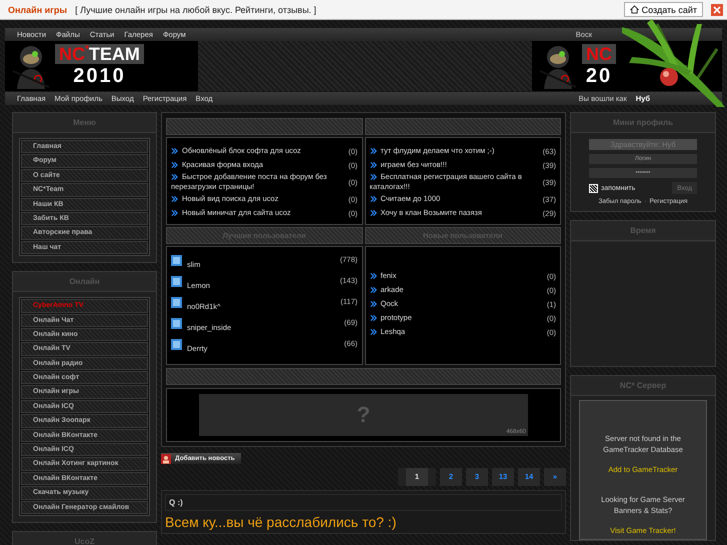 The width and height of the screenshot is (727, 545). What do you see at coordinates (593, 188) in the screenshot?
I see `checkbox` at bounding box center [593, 188].